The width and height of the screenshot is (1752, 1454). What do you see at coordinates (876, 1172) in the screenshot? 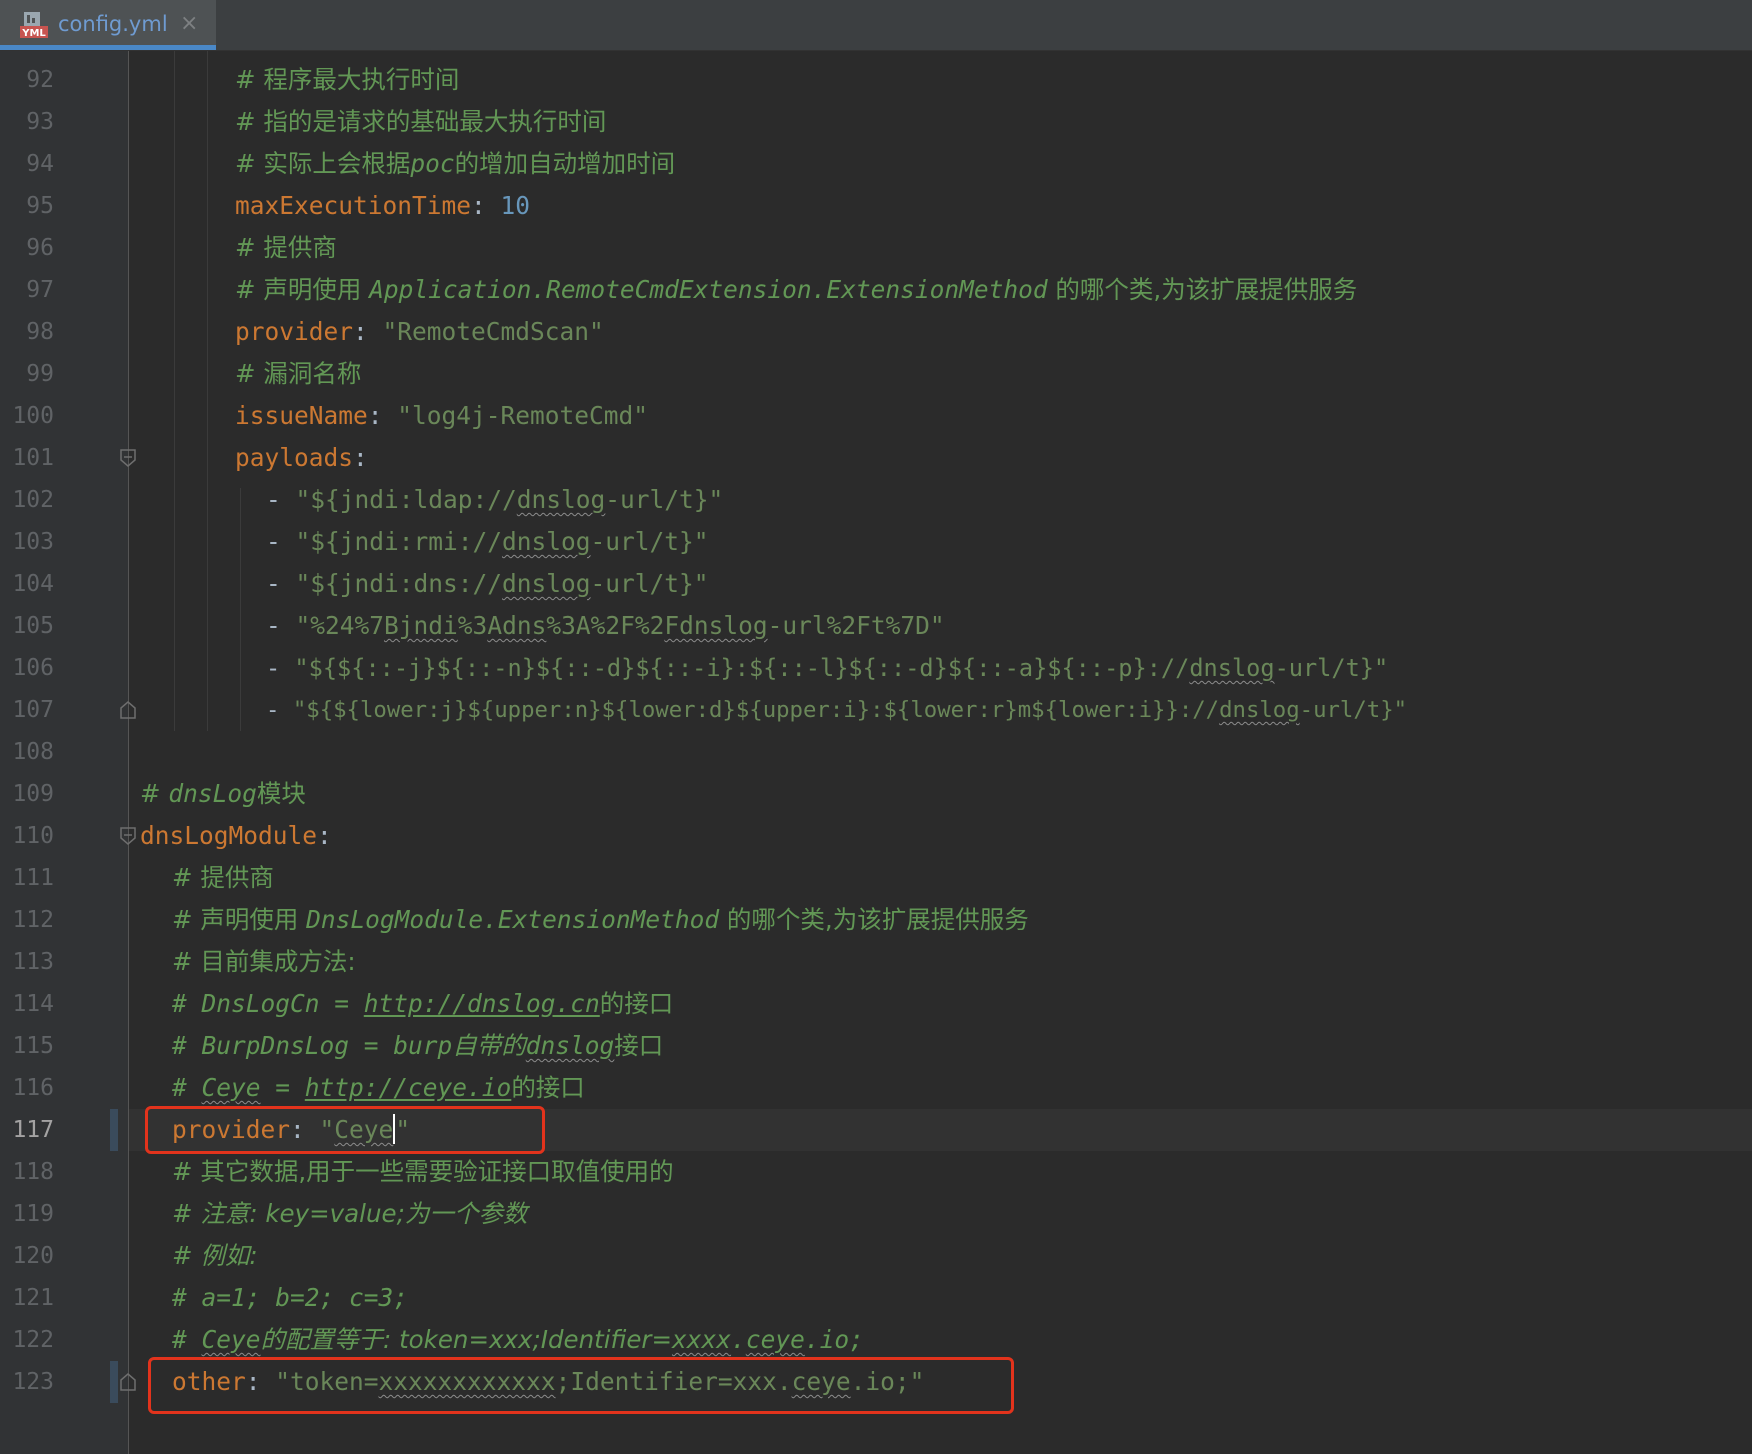
I see `code-line: 118 # 其它数据,用于一些需要验证接口取值使用的` at bounding box center [876, 1172].